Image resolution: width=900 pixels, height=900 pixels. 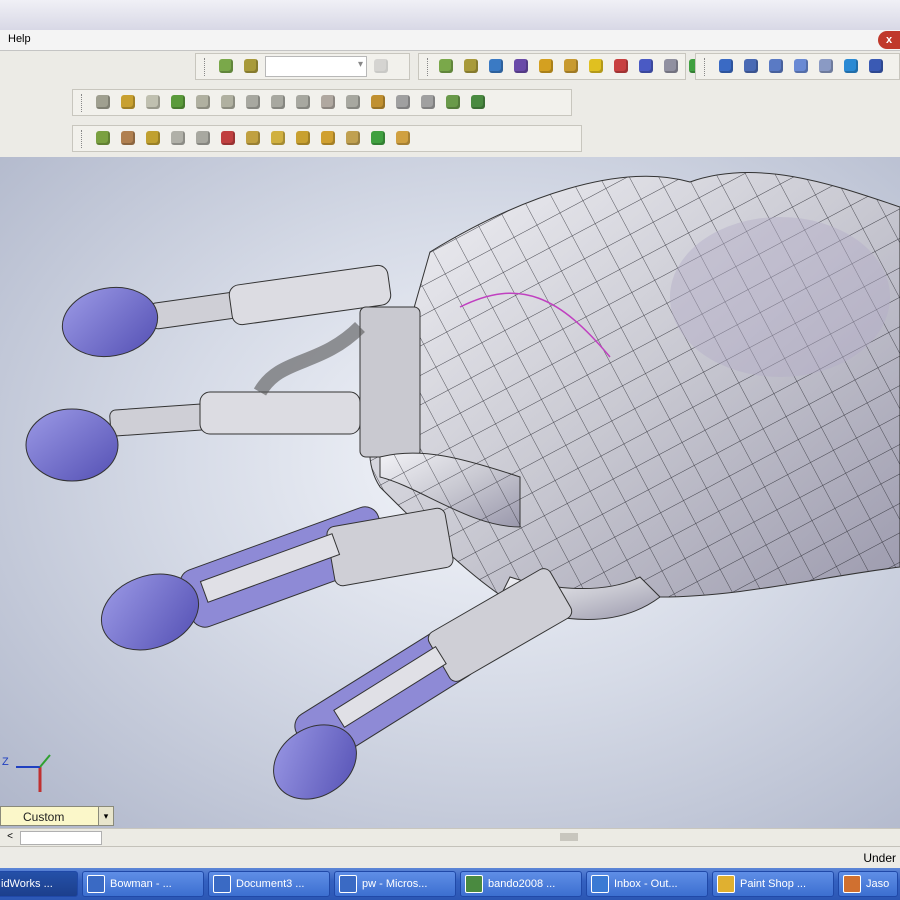 What do you see at coordinates (178, 102) in the screenshot?
I see `arc-icon` at bounding box center [178, 102].